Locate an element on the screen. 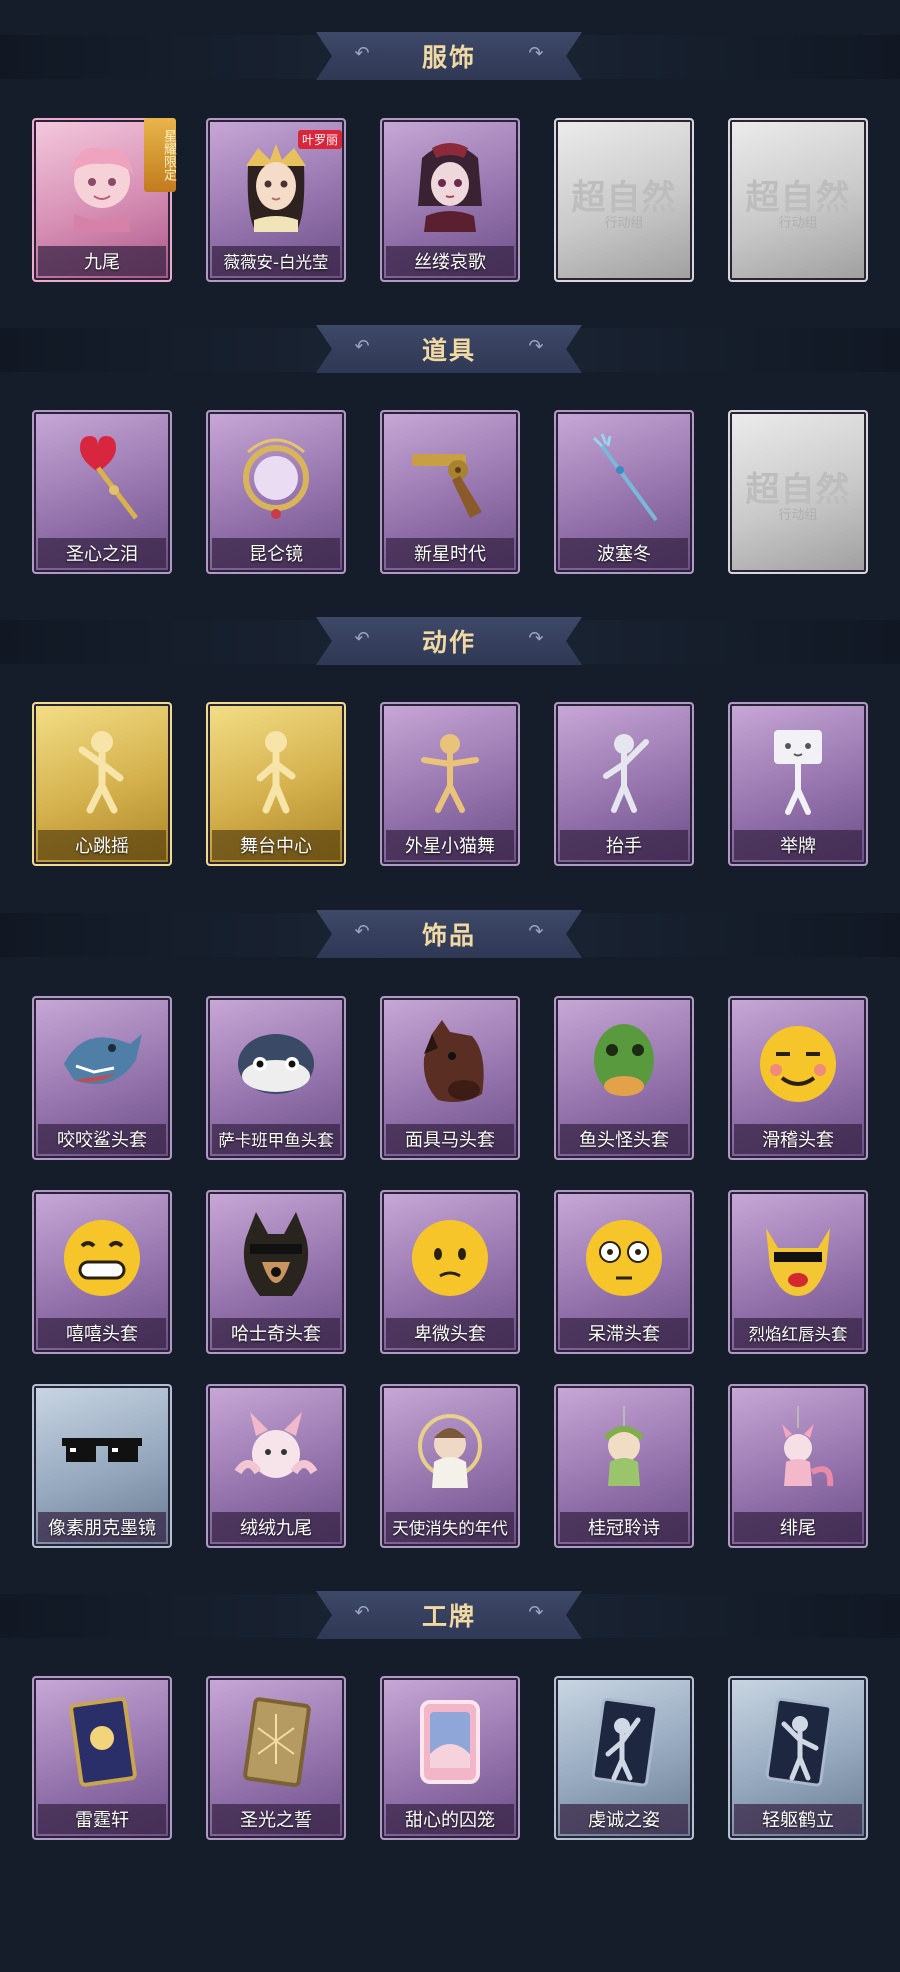  item-card: 鱼头怪头套 is located at coordinates (624, 1078).